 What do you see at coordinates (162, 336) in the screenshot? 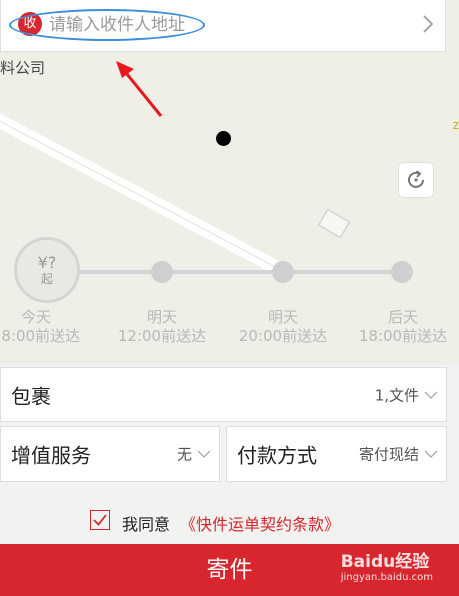
I see `time-option-deadline: 12:00前送达` at bounding box center [162, 336].